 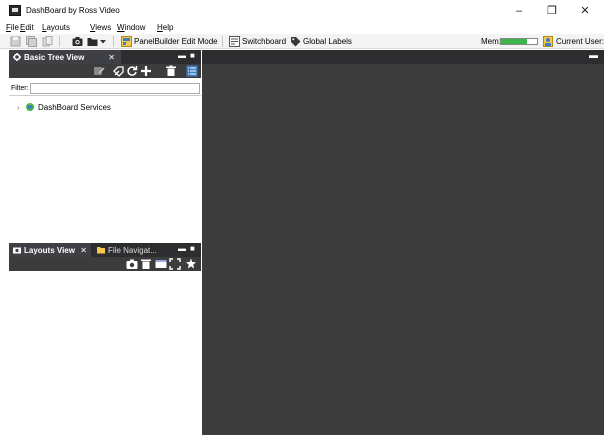 I want to click on menu-window: Window, so click(x=131, y=27).